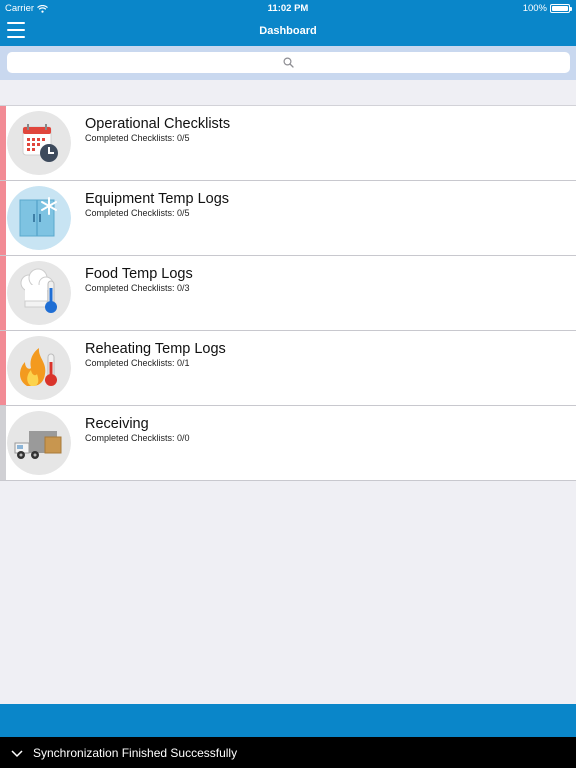 The image size is (576, 768). Describe the element at coordinates (155, 349) in the screenshot. I see `item-title: Reheating Temp Logs` at that location.